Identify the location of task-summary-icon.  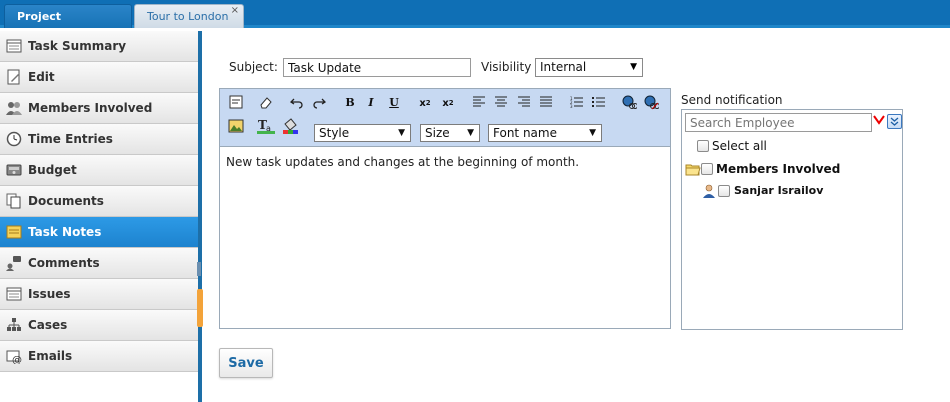
(14, 46).